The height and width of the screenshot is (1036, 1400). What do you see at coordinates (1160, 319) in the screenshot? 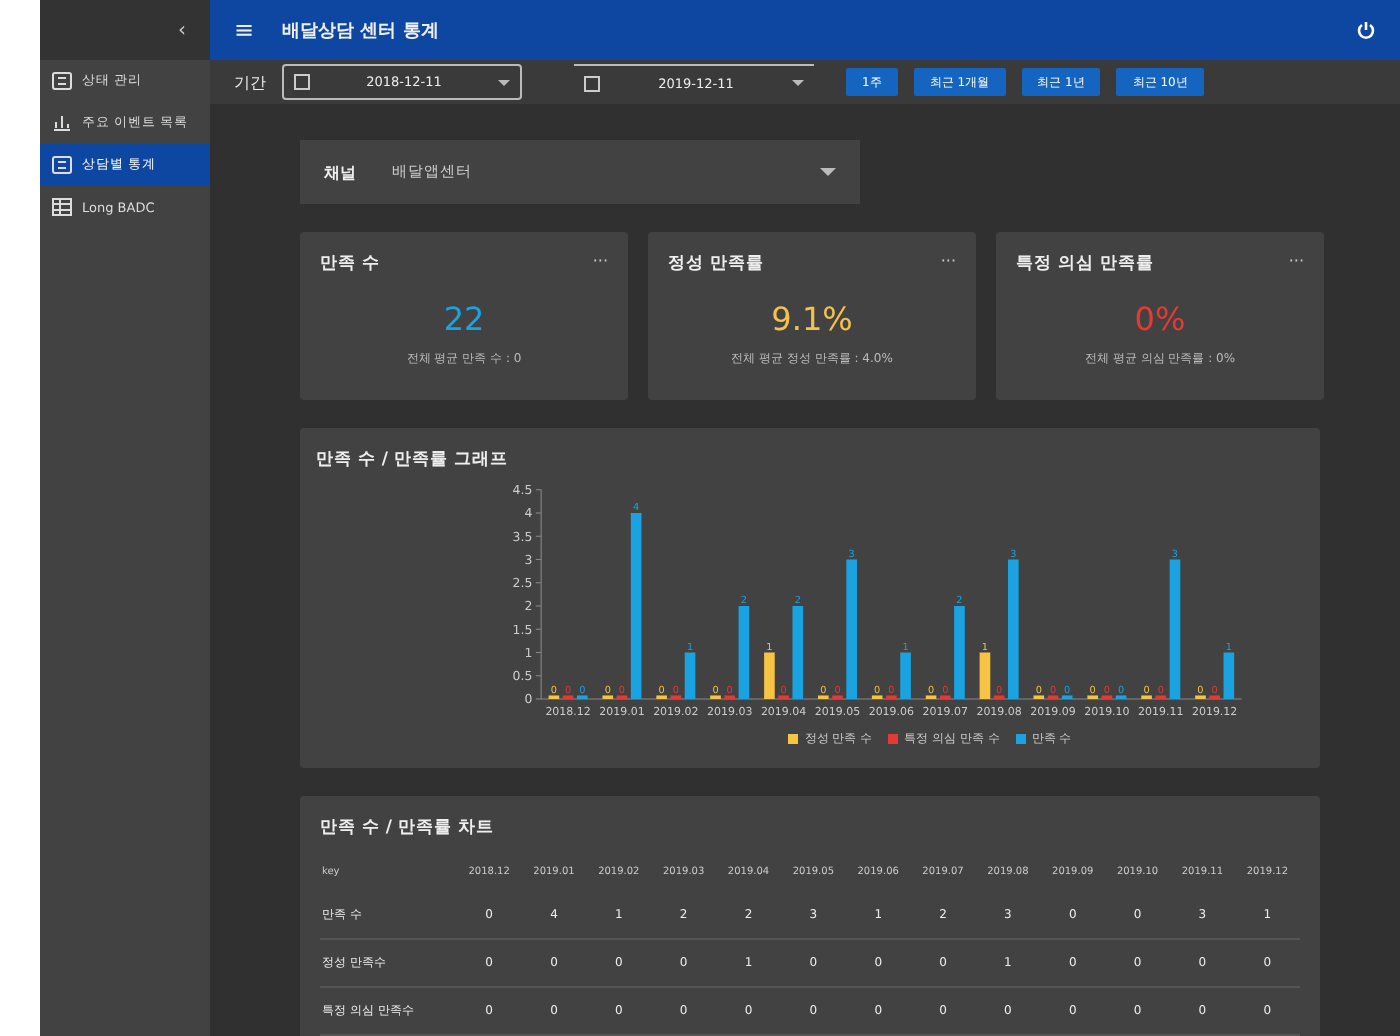
I see `stat-value: 0%` at bounding box center [1160, 319].